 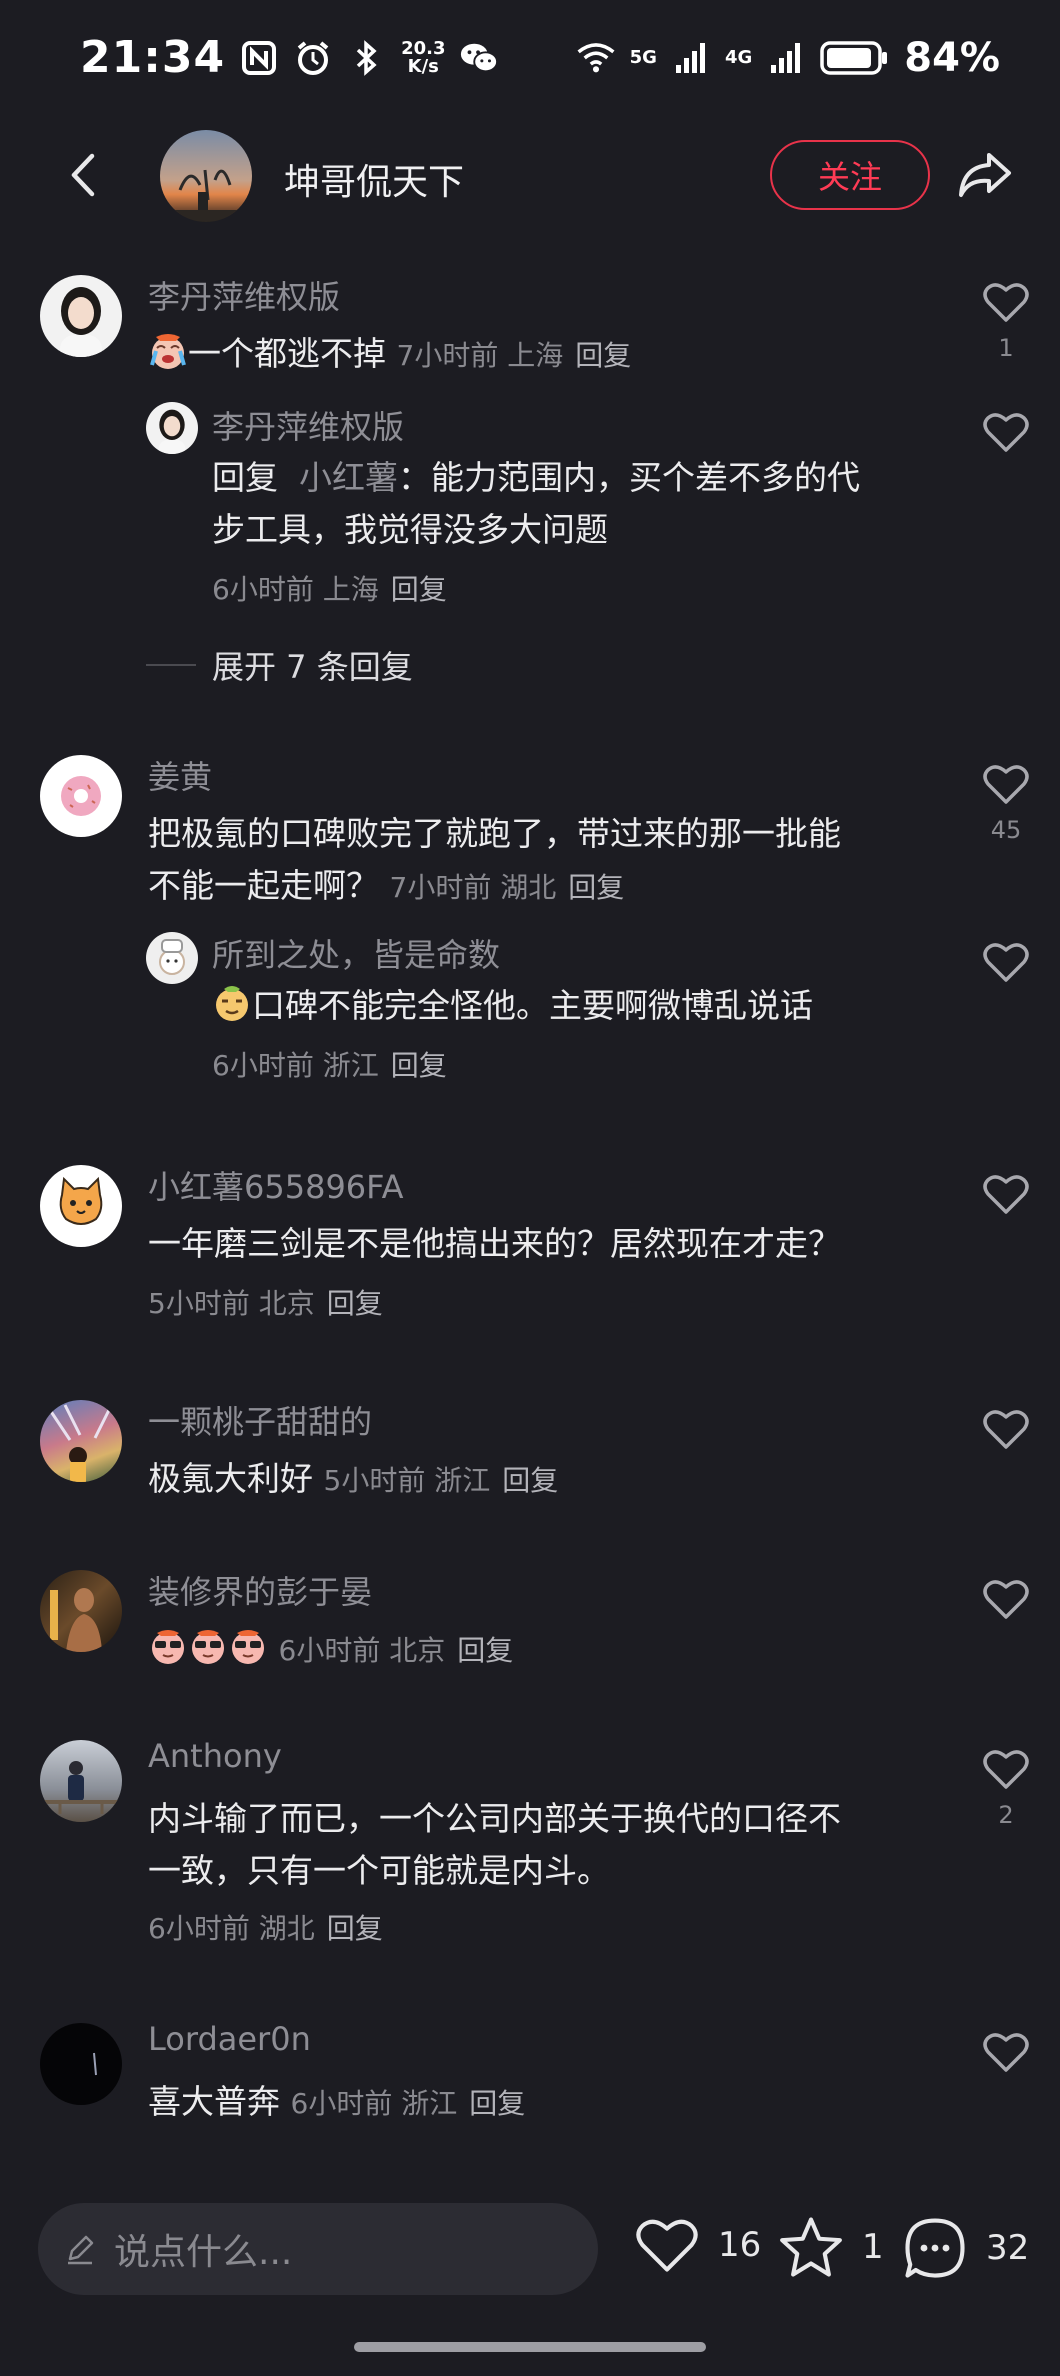 What do you see at coordinates (329, 1065) in the screenshot?
I see `reply-meta: 6小时前 浙江 回复` at bounding box center [329, 1065].